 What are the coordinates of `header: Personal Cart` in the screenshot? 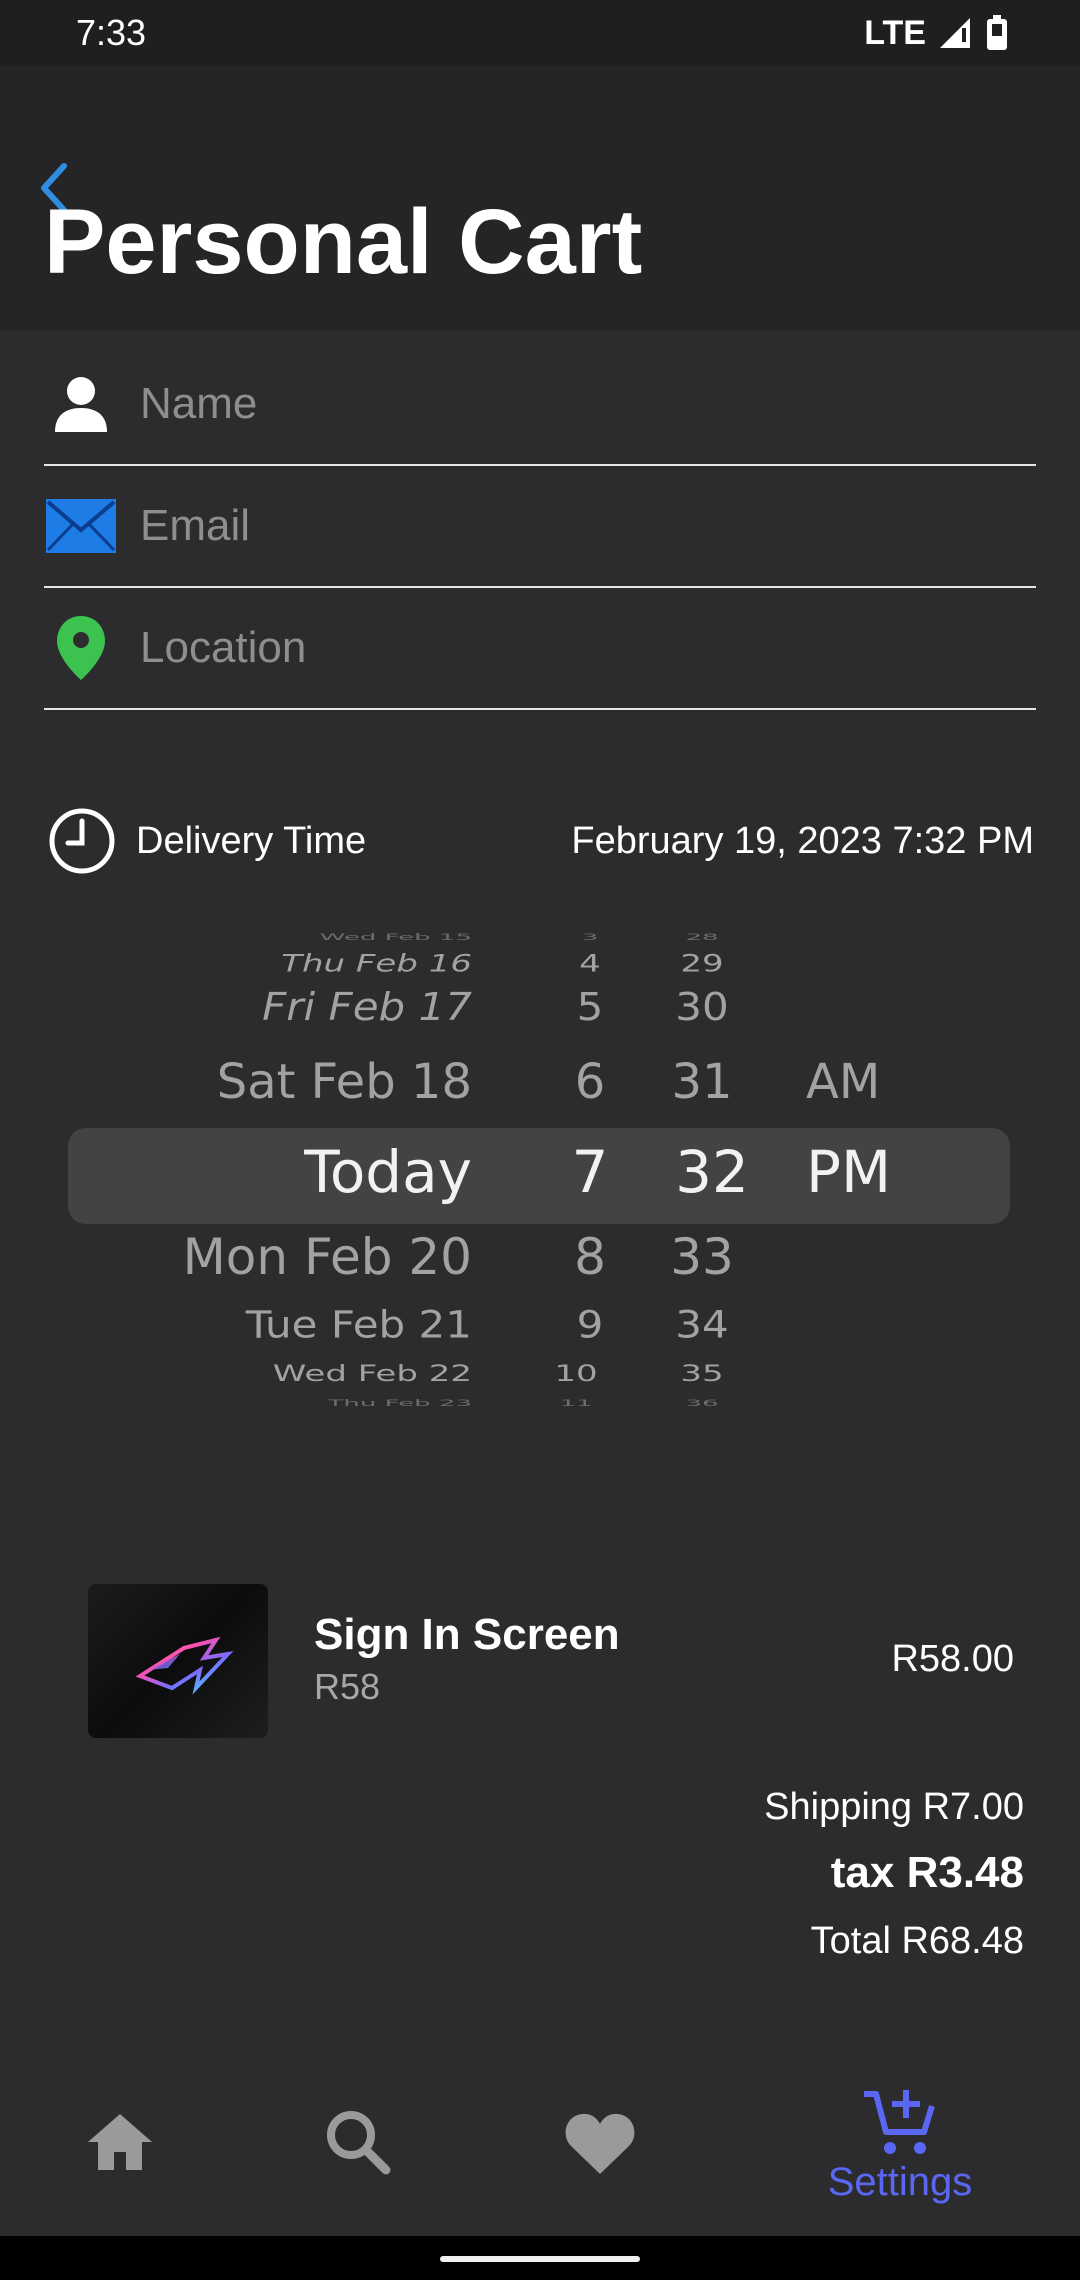 It's located at (540, 198).